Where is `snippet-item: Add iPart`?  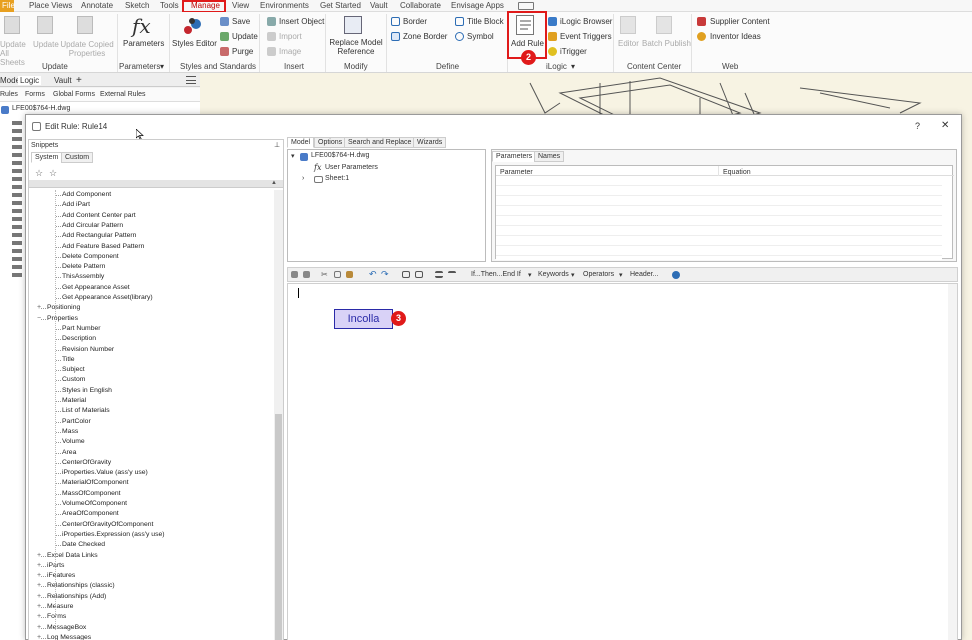
snippet-item: Add iPart is located at coordinates (76, 204).